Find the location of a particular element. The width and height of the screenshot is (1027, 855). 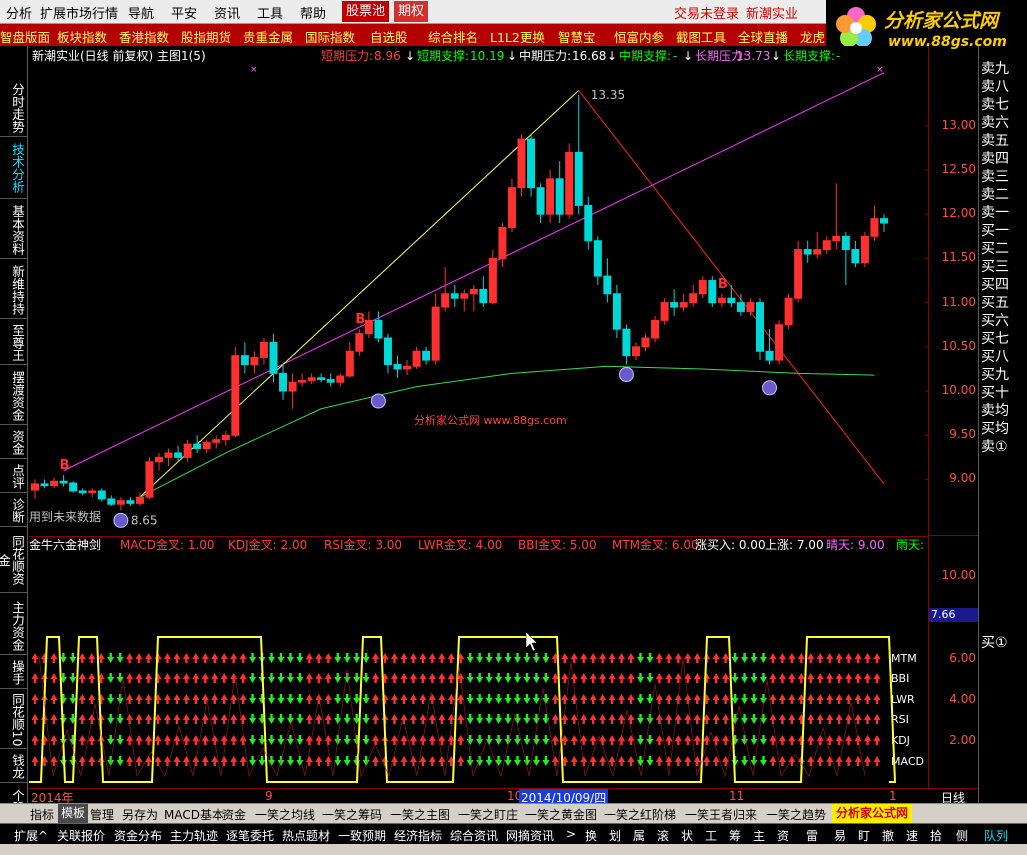

function-button: 关联报价 is located at coordinates (81, 835).